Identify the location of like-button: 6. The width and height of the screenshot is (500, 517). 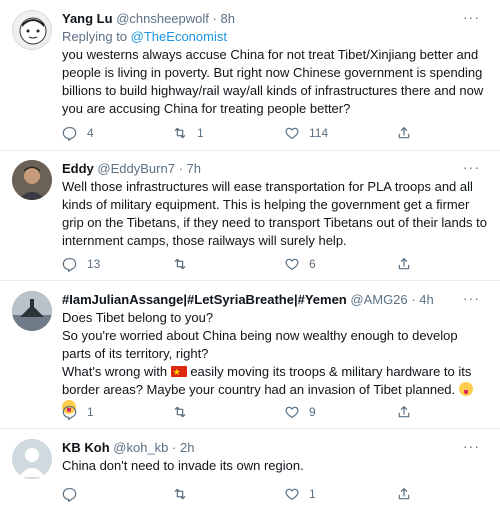
(300, 264).